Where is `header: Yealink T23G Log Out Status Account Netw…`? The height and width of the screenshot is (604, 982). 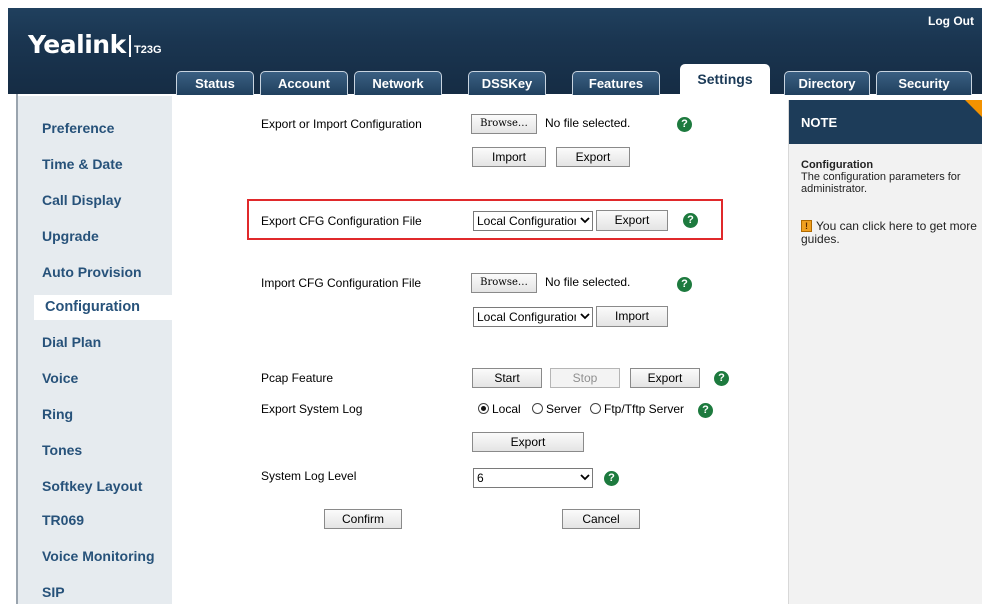
header: Yealink T23G Log Out Status Account Netw… is located at coordinates (495, 51).